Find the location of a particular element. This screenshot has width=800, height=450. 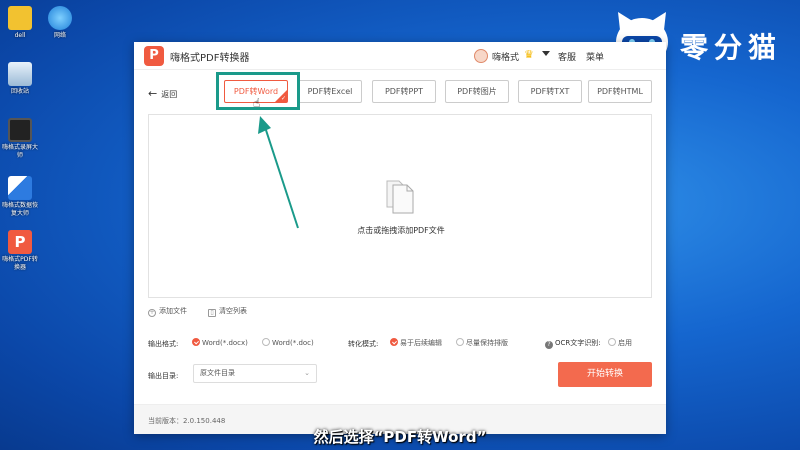

output-format-label: 输出格式: is located at coordinates (163, 344).